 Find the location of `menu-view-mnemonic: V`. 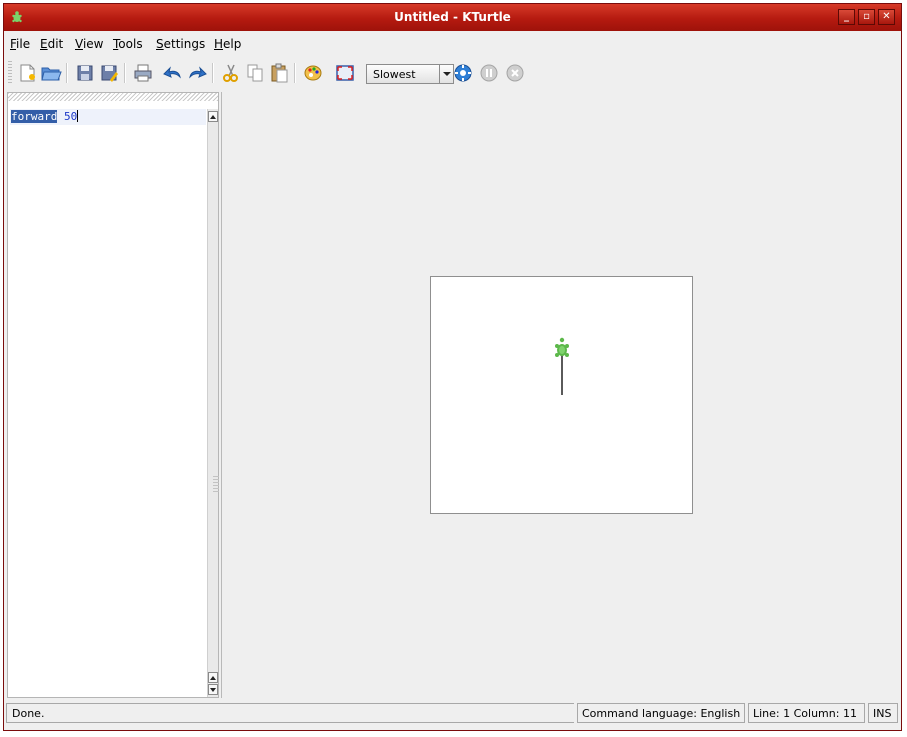

menu-view-mnemonic: V is located at coordinates (79, 44).